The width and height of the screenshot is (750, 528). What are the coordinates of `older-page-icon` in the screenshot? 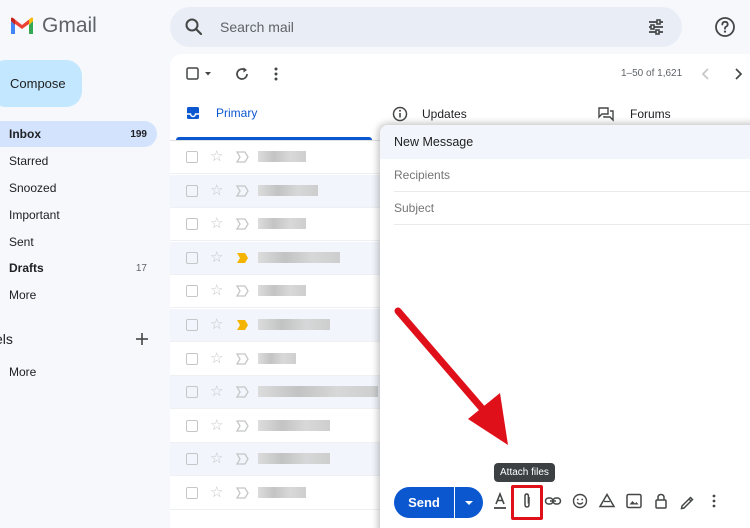 It's located at (738, 74).